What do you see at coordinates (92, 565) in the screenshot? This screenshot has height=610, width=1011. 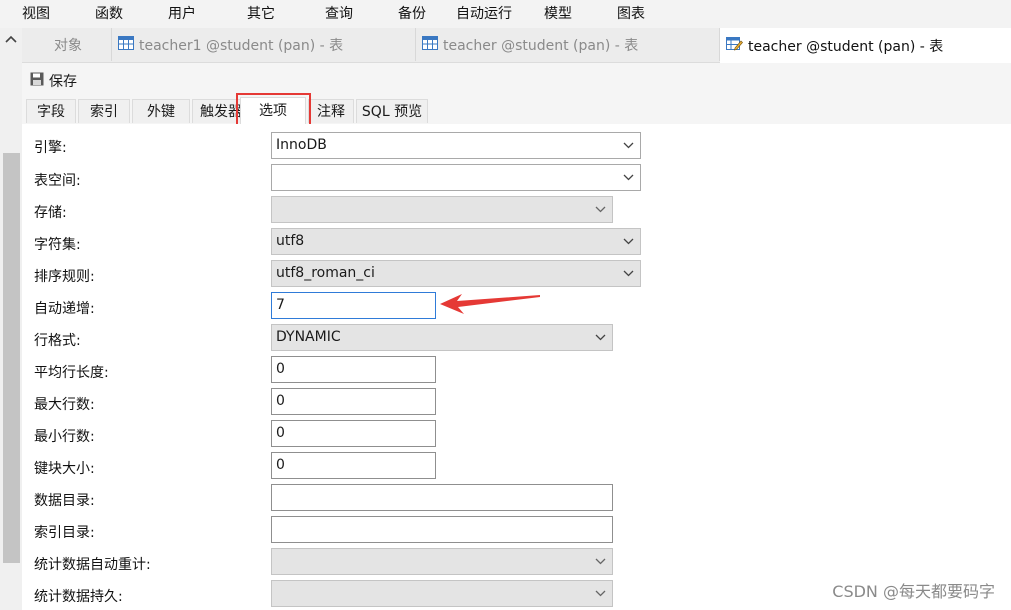 I see `stats-auto-recalc-label: 统计数据自动重计:` at bounding box center [92, 565].